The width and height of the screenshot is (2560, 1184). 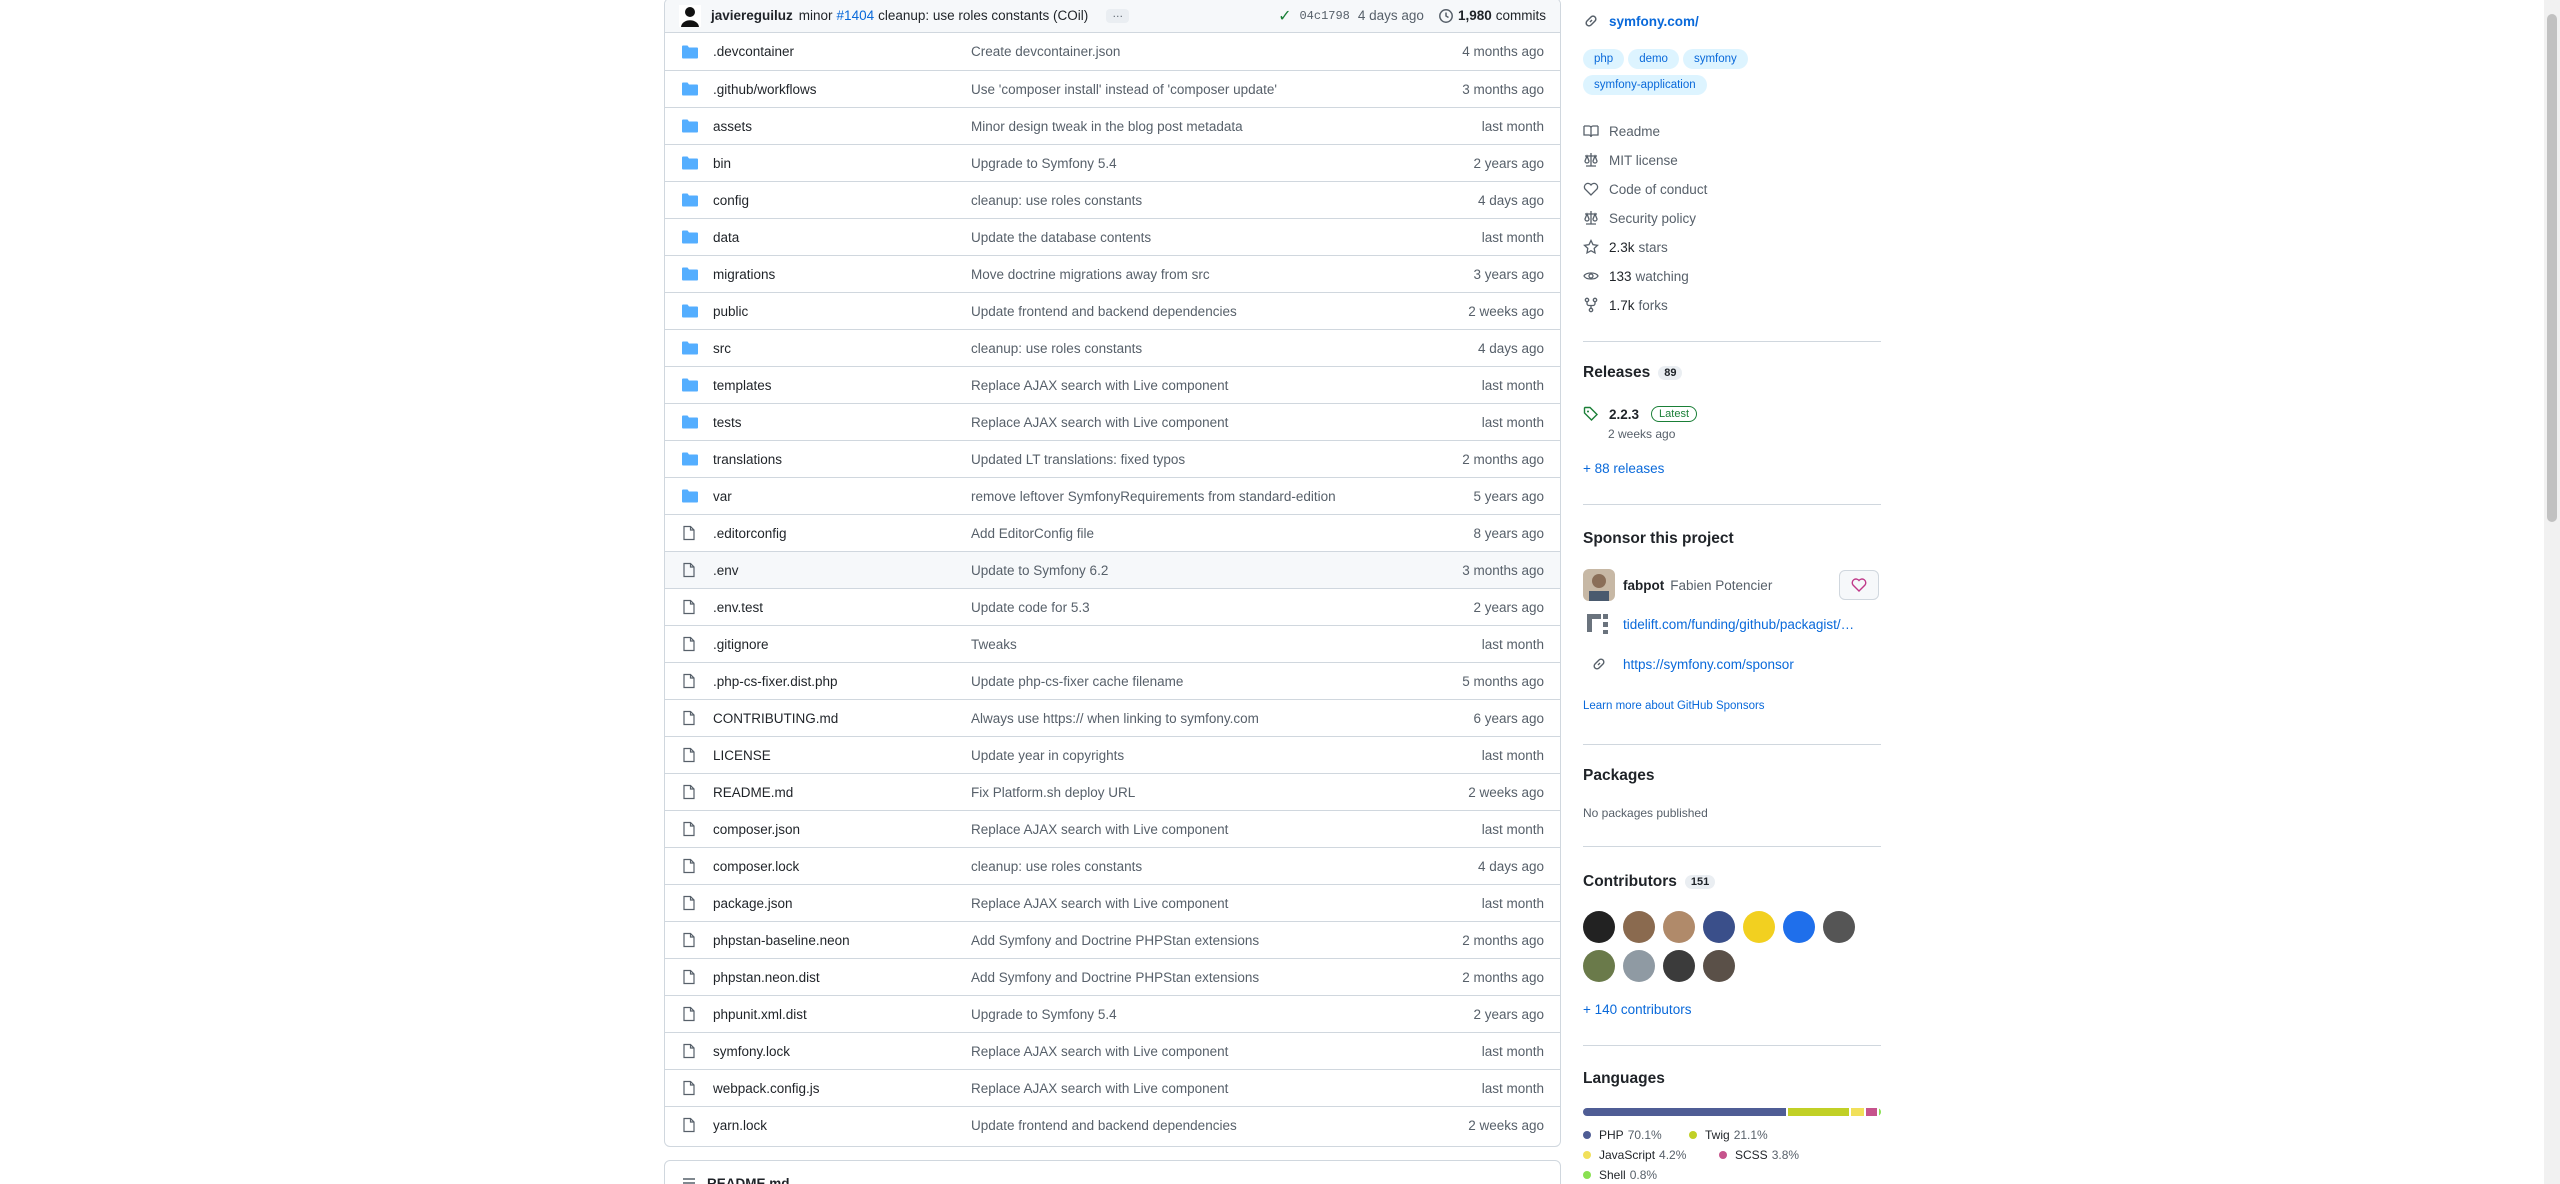 I want to click on author-avatar, so click(x=690, y=15).